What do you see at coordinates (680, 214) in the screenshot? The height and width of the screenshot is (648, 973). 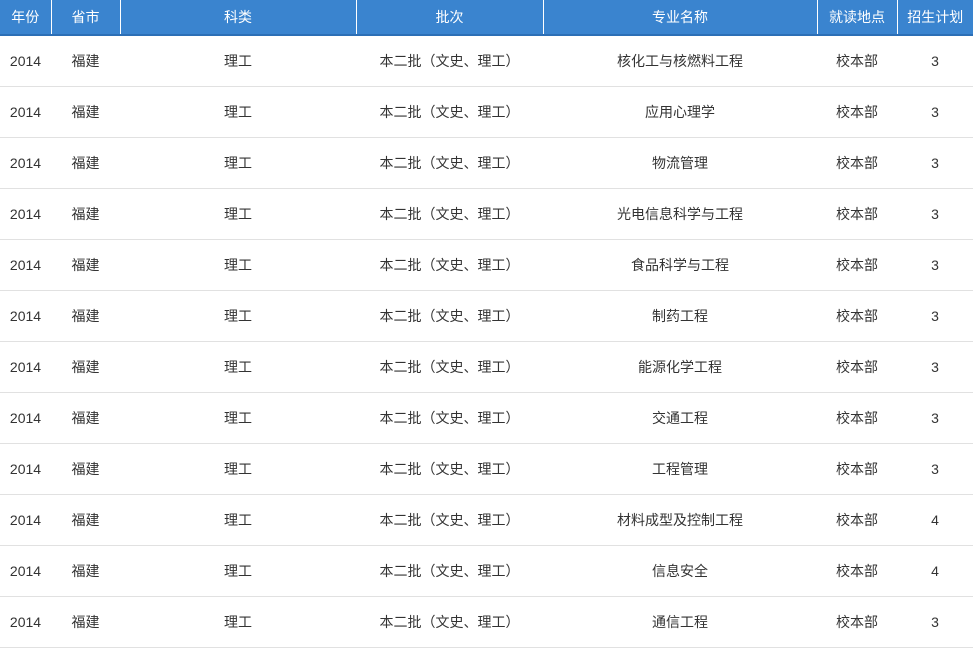 I see `cell-major: 光电信息科学与工程` at bounding box center [680, 214].